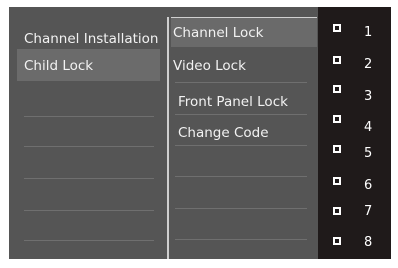 This screenshot has width=398, height=268. What do you see at coordinates (337, 119) in the screenshot?
I see `channel-4-checkbox` at bounding box center [337, 119].